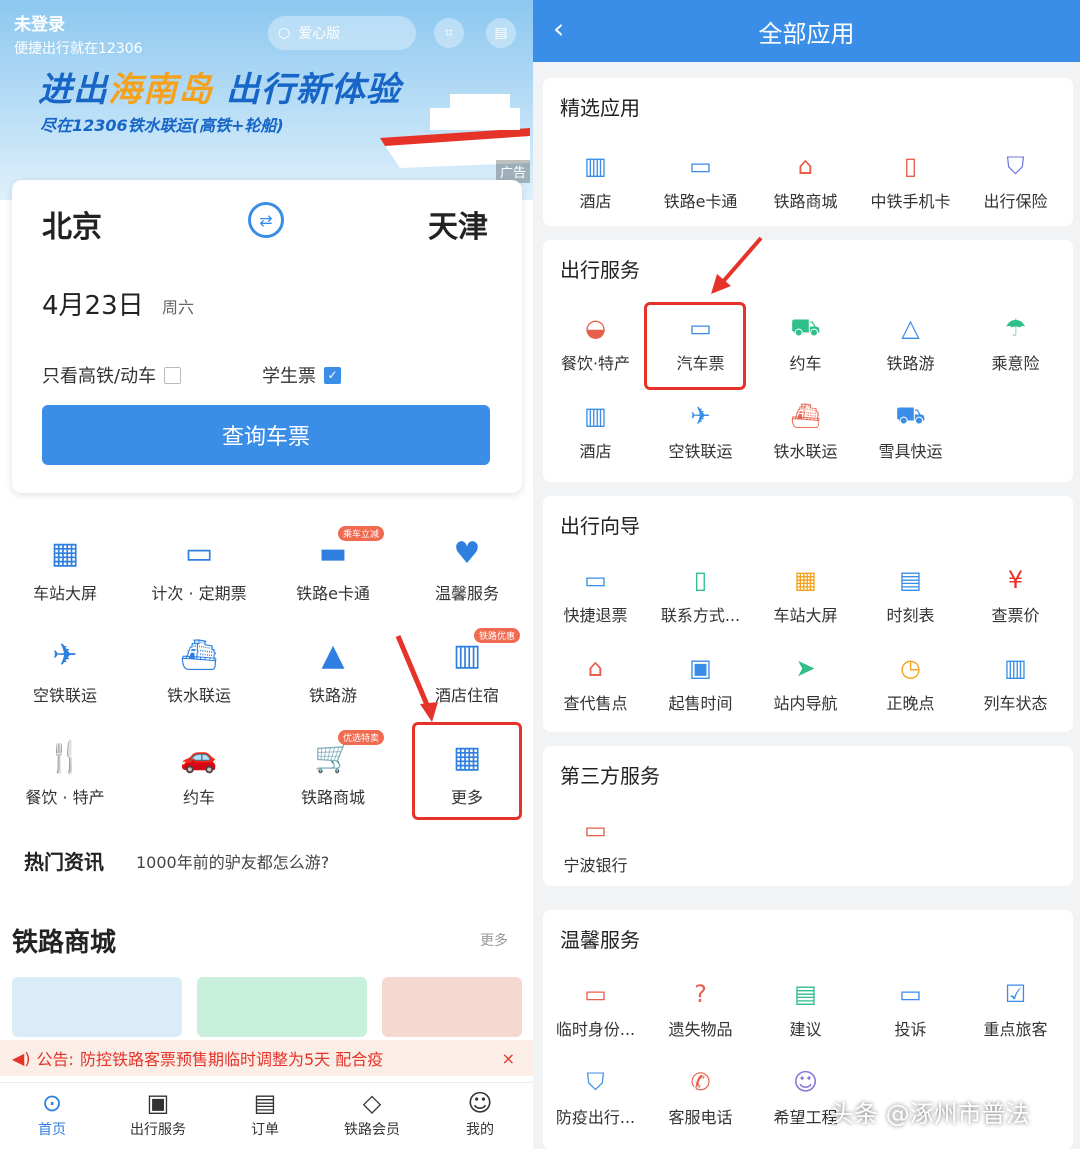 This screenshot has height=1149, width=1080. I want to click on app-header: ‹ 全部应用, so click(806, 31).